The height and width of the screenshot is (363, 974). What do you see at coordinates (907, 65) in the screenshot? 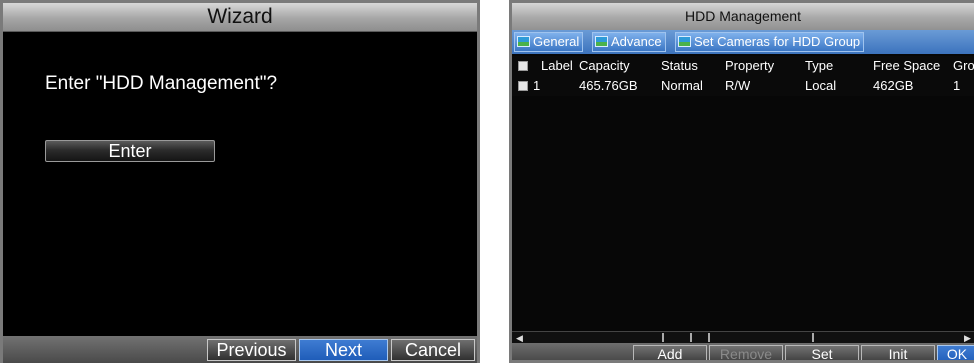
I see `column-free-space: Free Space` at bounding box center [907, 65].